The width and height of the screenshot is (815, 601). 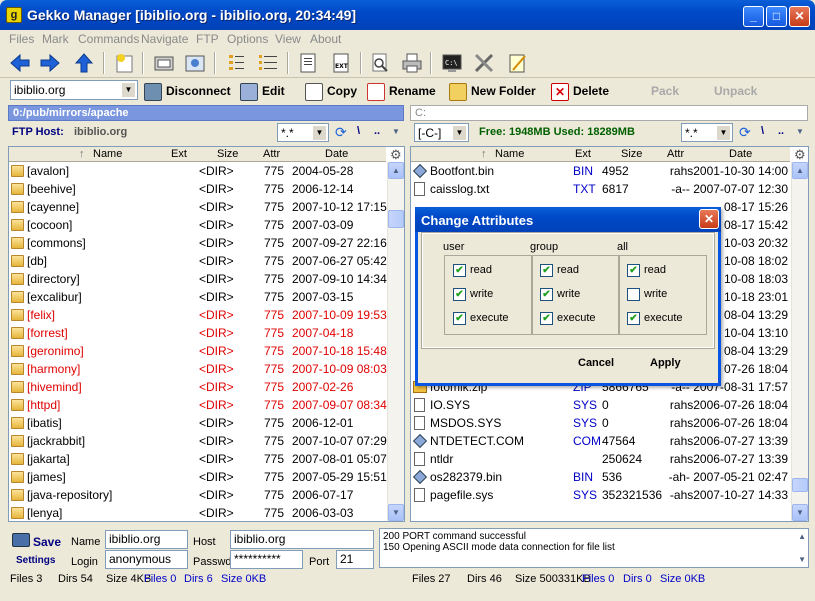 I want to click on checkbox-all-read: ✔, so click(x=633, y=270).